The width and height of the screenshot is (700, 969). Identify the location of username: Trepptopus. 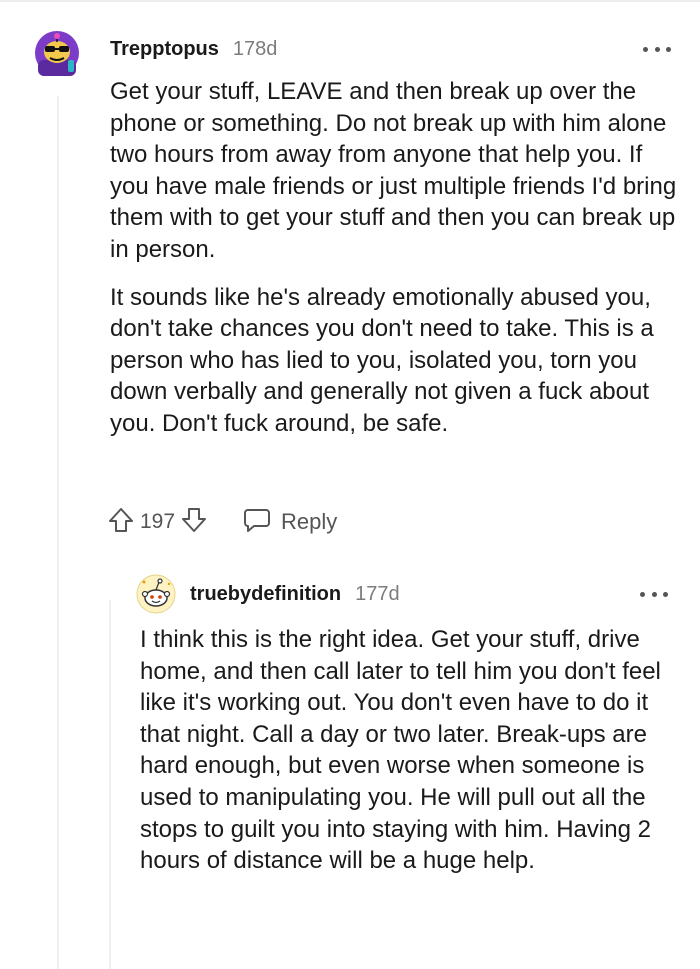
(164, 49).